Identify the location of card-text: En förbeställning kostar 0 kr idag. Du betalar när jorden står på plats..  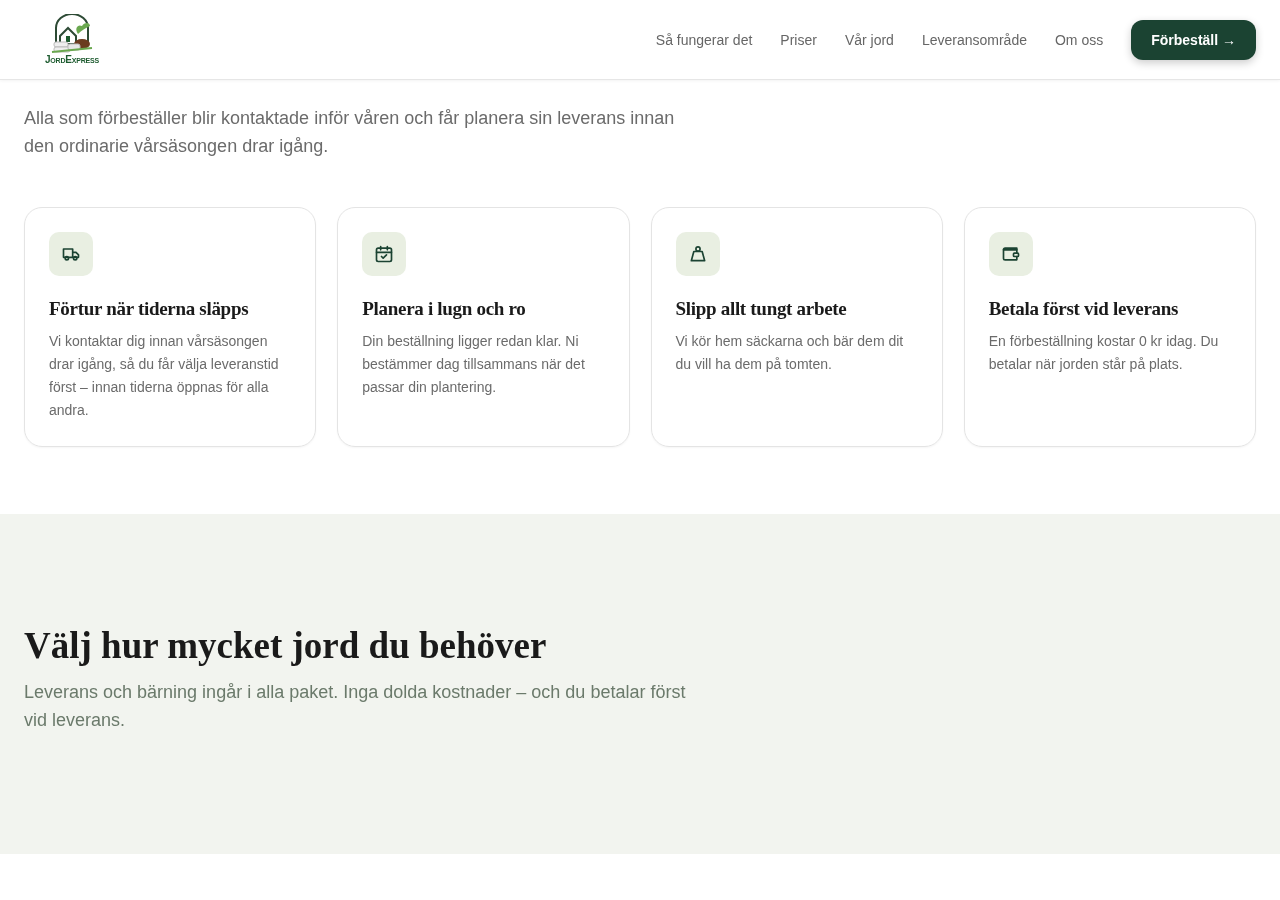
(1104, 353).